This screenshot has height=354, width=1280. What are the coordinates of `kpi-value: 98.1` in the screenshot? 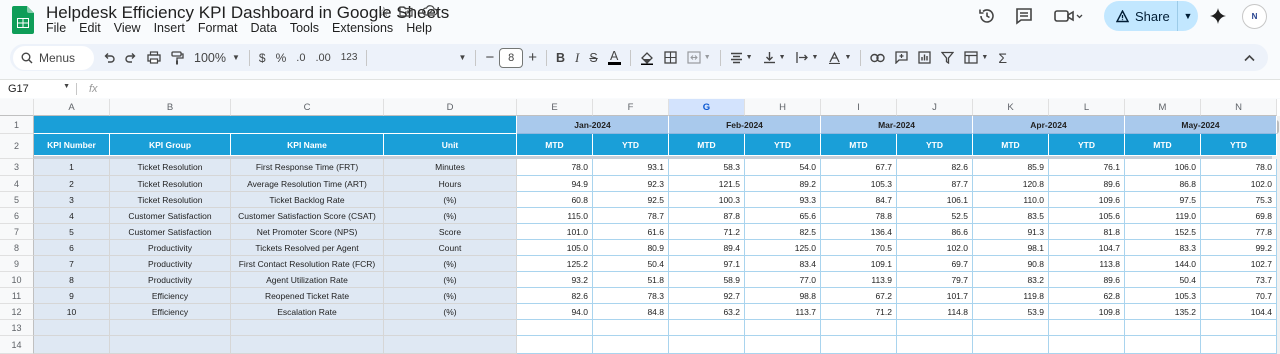 It's located at (1011, 248).